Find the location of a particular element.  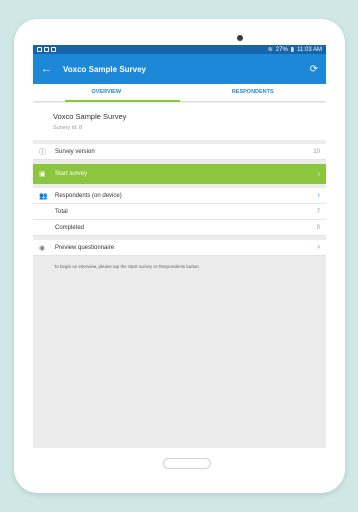

completed-value: 0 is located at coordinates (318, 227).